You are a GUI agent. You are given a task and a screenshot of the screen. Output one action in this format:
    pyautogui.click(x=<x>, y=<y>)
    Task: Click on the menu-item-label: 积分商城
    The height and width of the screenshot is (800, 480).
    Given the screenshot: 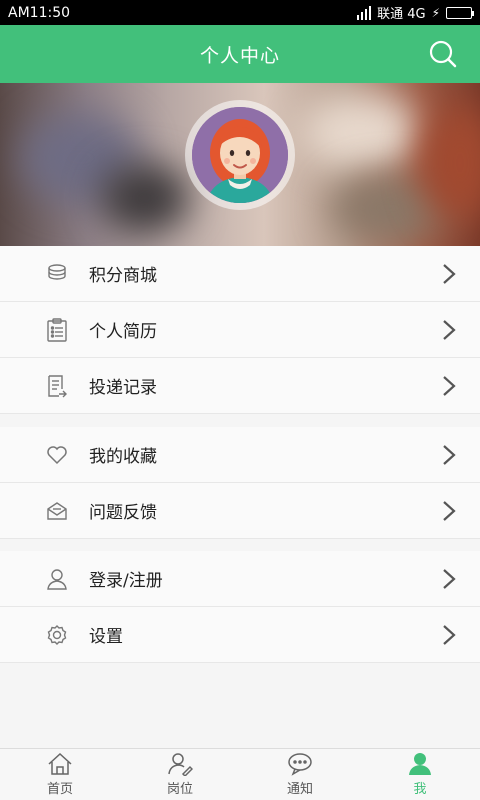 What is the action you would take?
    pyautogui.click(x=123, y=276)
    